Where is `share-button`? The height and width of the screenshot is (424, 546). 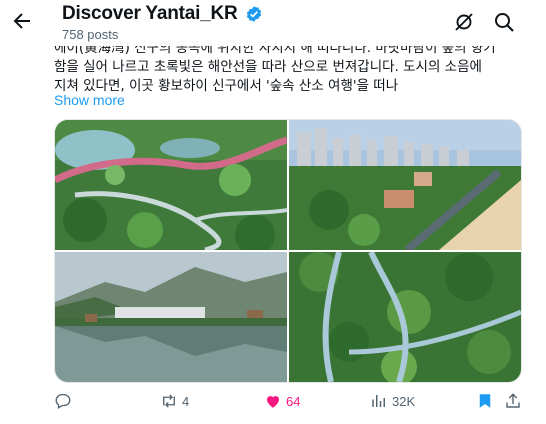 share-button is located at coordinates (514, 402).